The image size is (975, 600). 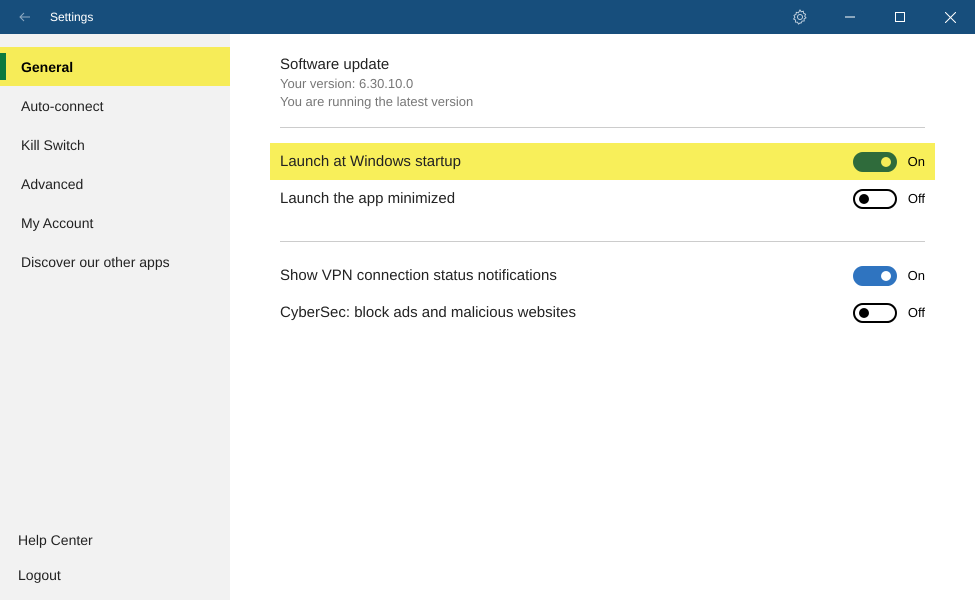 What do you see at coordinates (115, 539) in the screenshot?
I see `sidebar-link: Help Center` at bounding box center [115, 539].